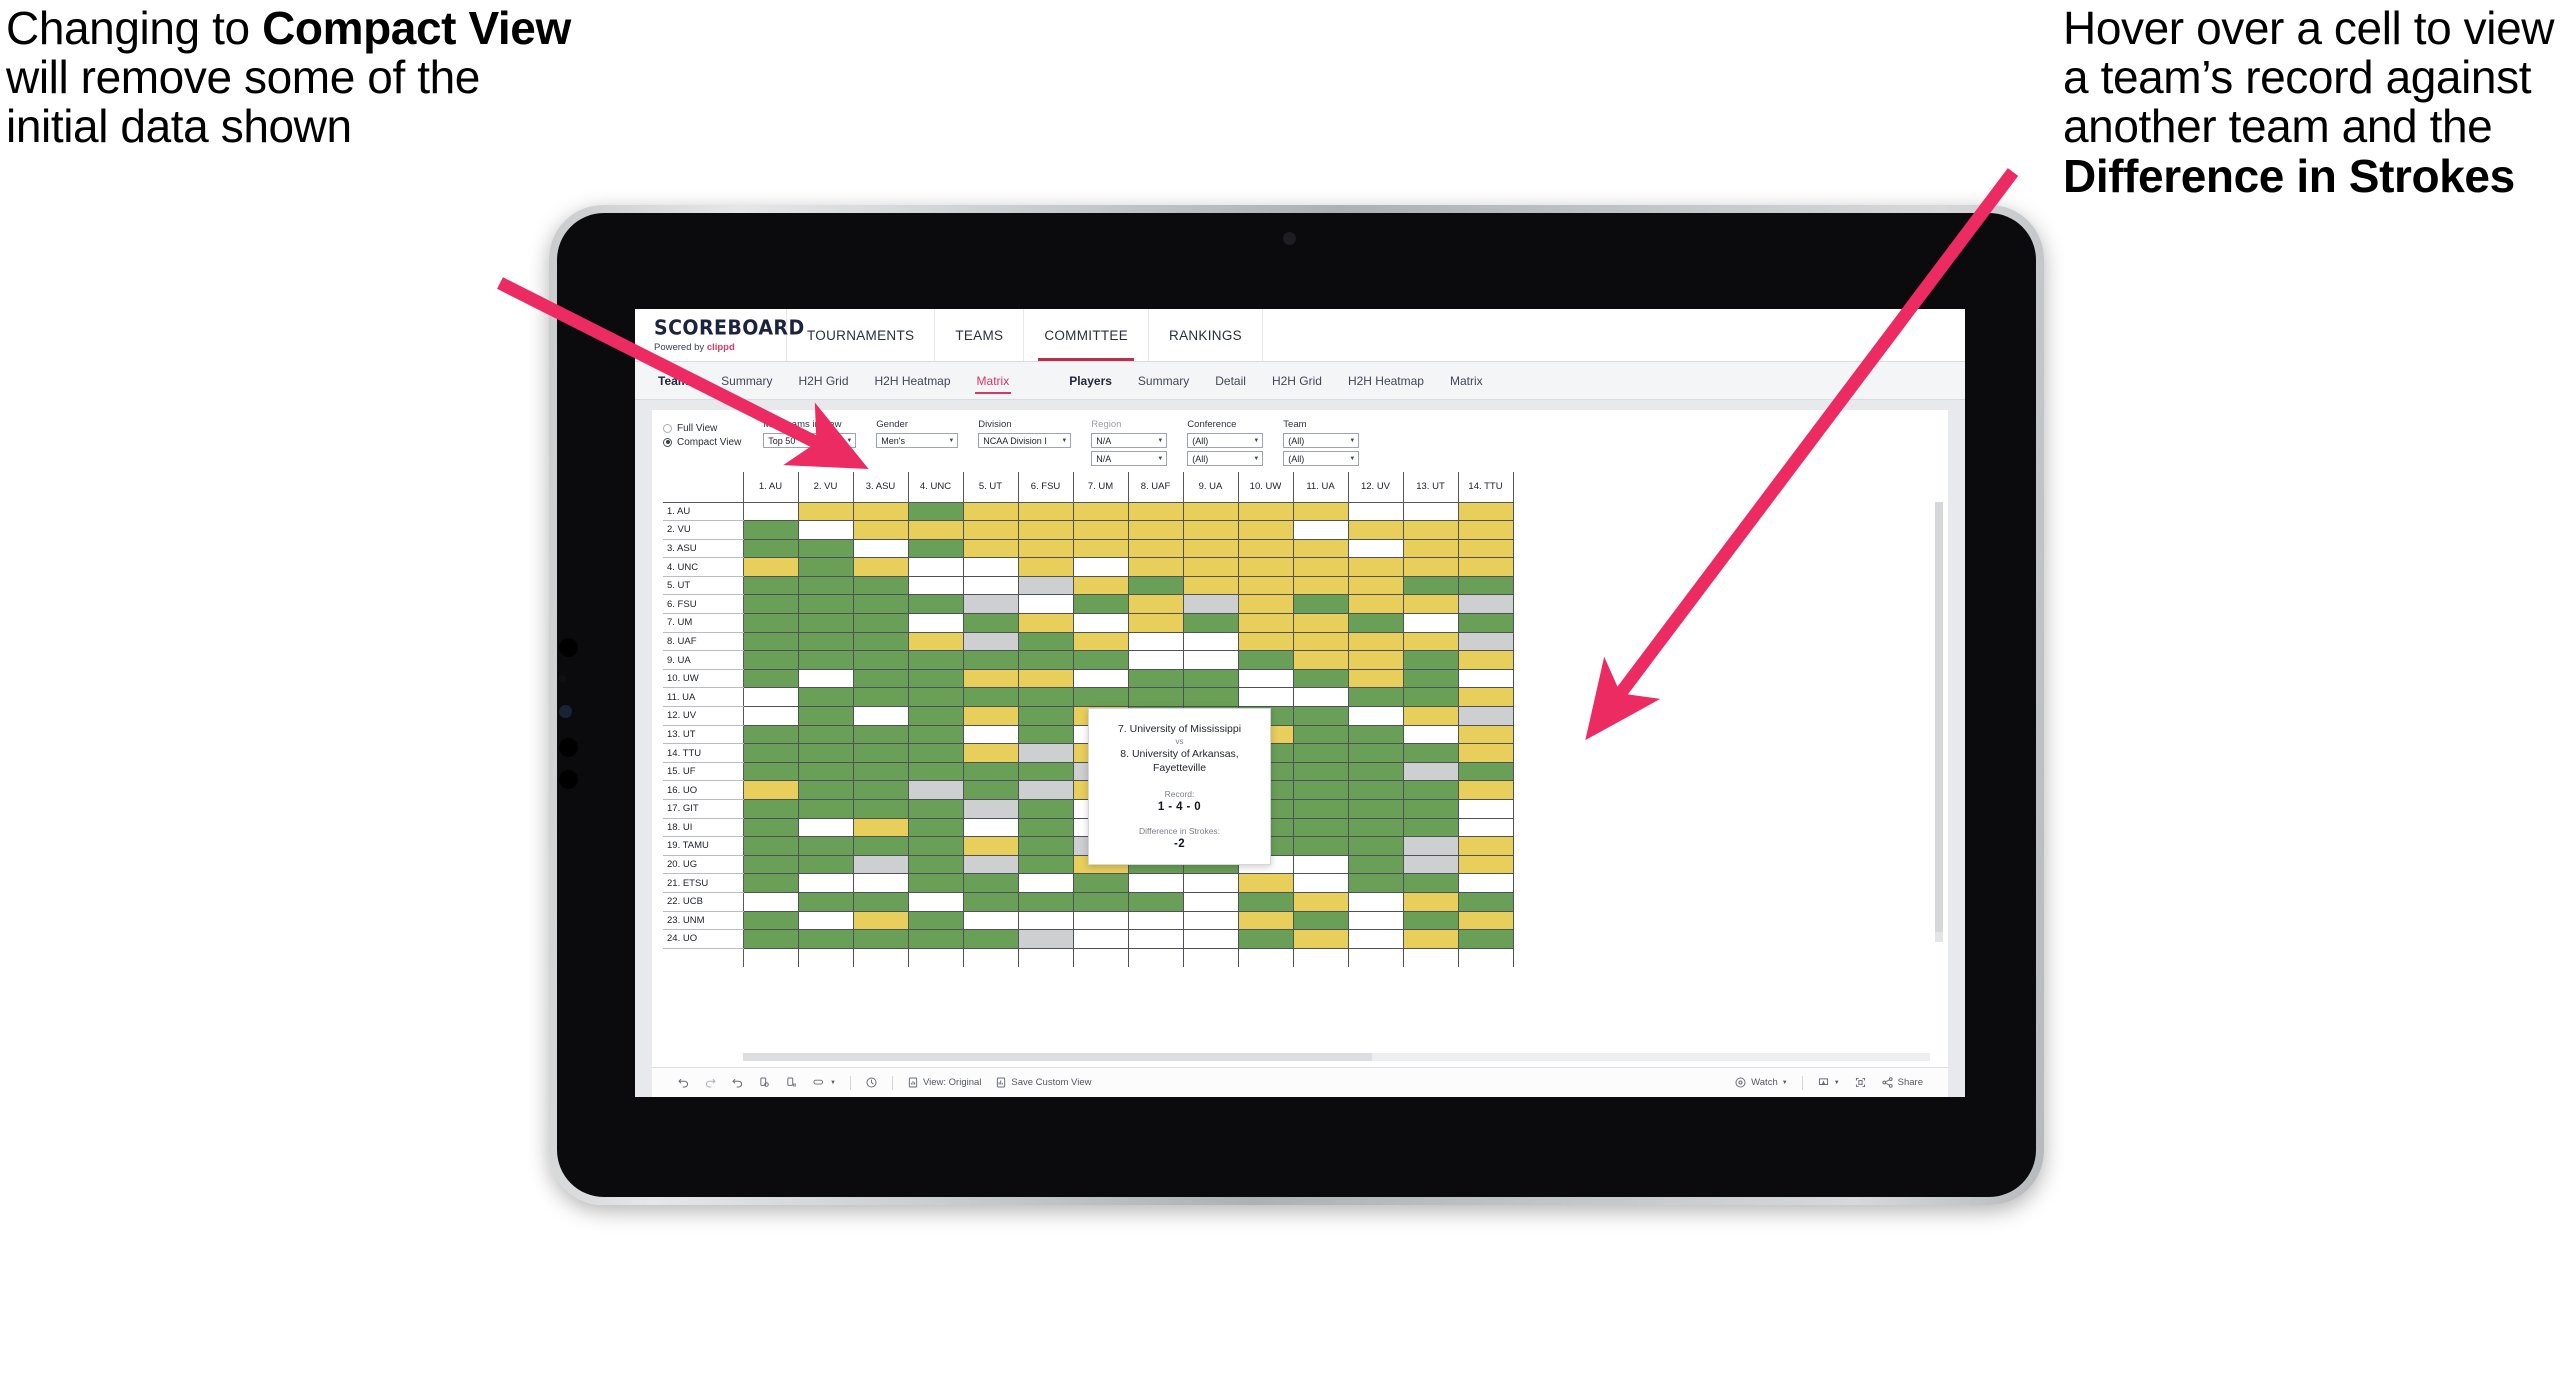 This screenshot has width=2565, height=1380. What do you see at coordinates (1025, 440) in the screenshot?
I see `select-division: NCAA Division I ▼` at bounding box center [1025, 440].